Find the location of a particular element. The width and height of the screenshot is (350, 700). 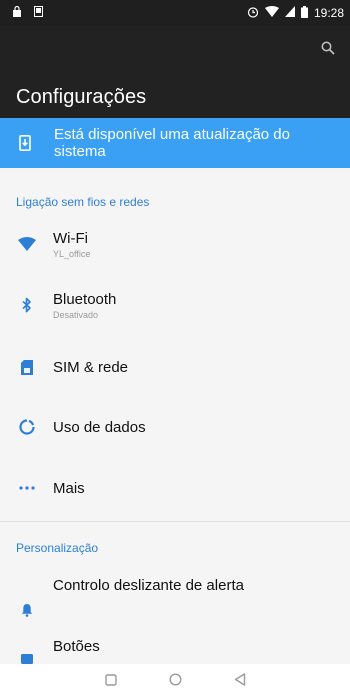

status-right: 19:28 is located at coordinates (295, 13).